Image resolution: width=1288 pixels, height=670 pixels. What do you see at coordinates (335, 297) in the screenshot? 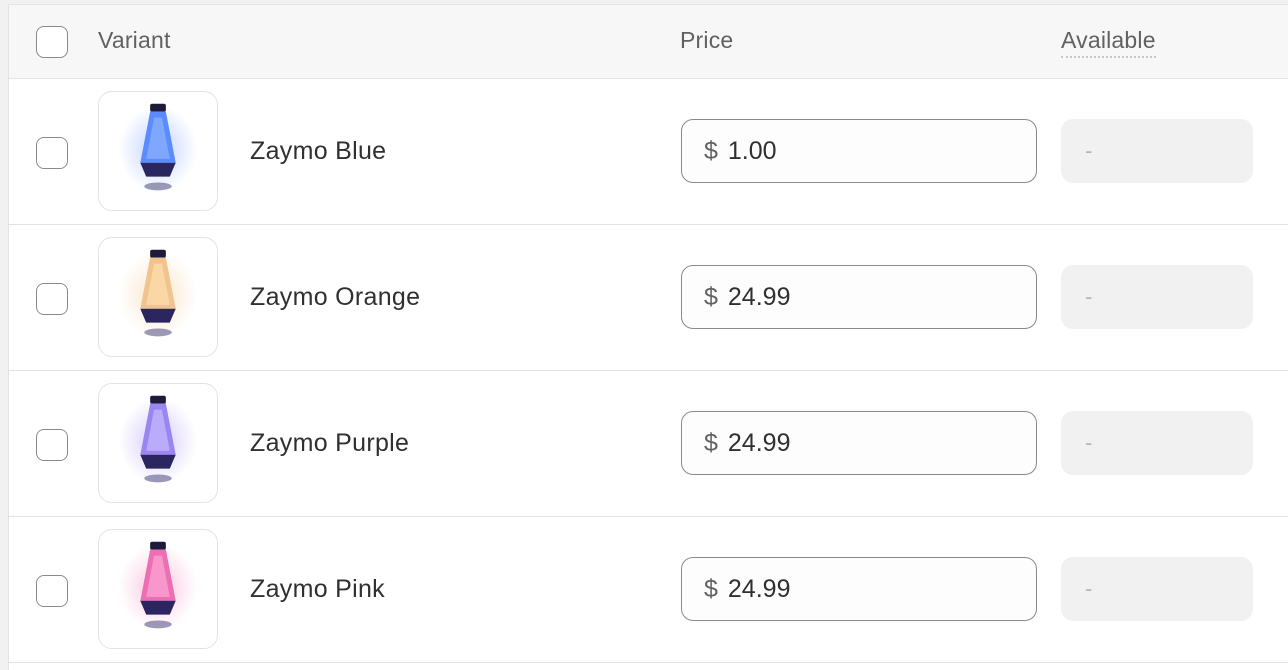
I see `variant-name: Zaymo Orange` at bounding box center [335, 297].